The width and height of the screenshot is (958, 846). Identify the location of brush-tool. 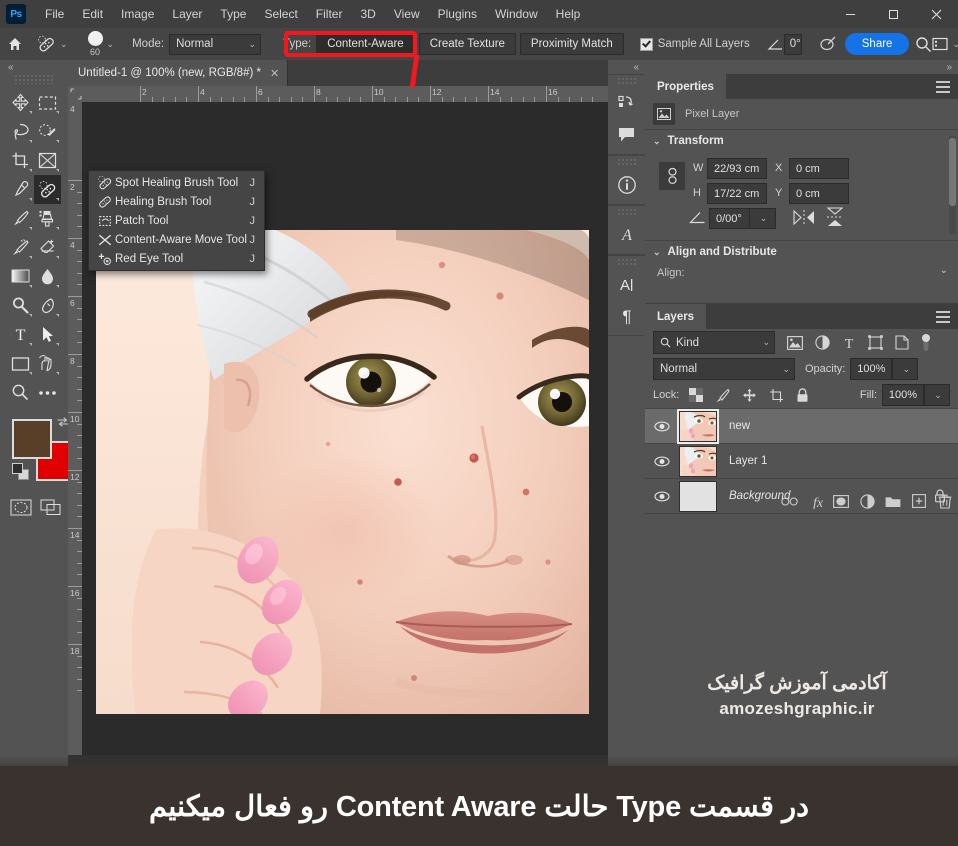
(20, 218).